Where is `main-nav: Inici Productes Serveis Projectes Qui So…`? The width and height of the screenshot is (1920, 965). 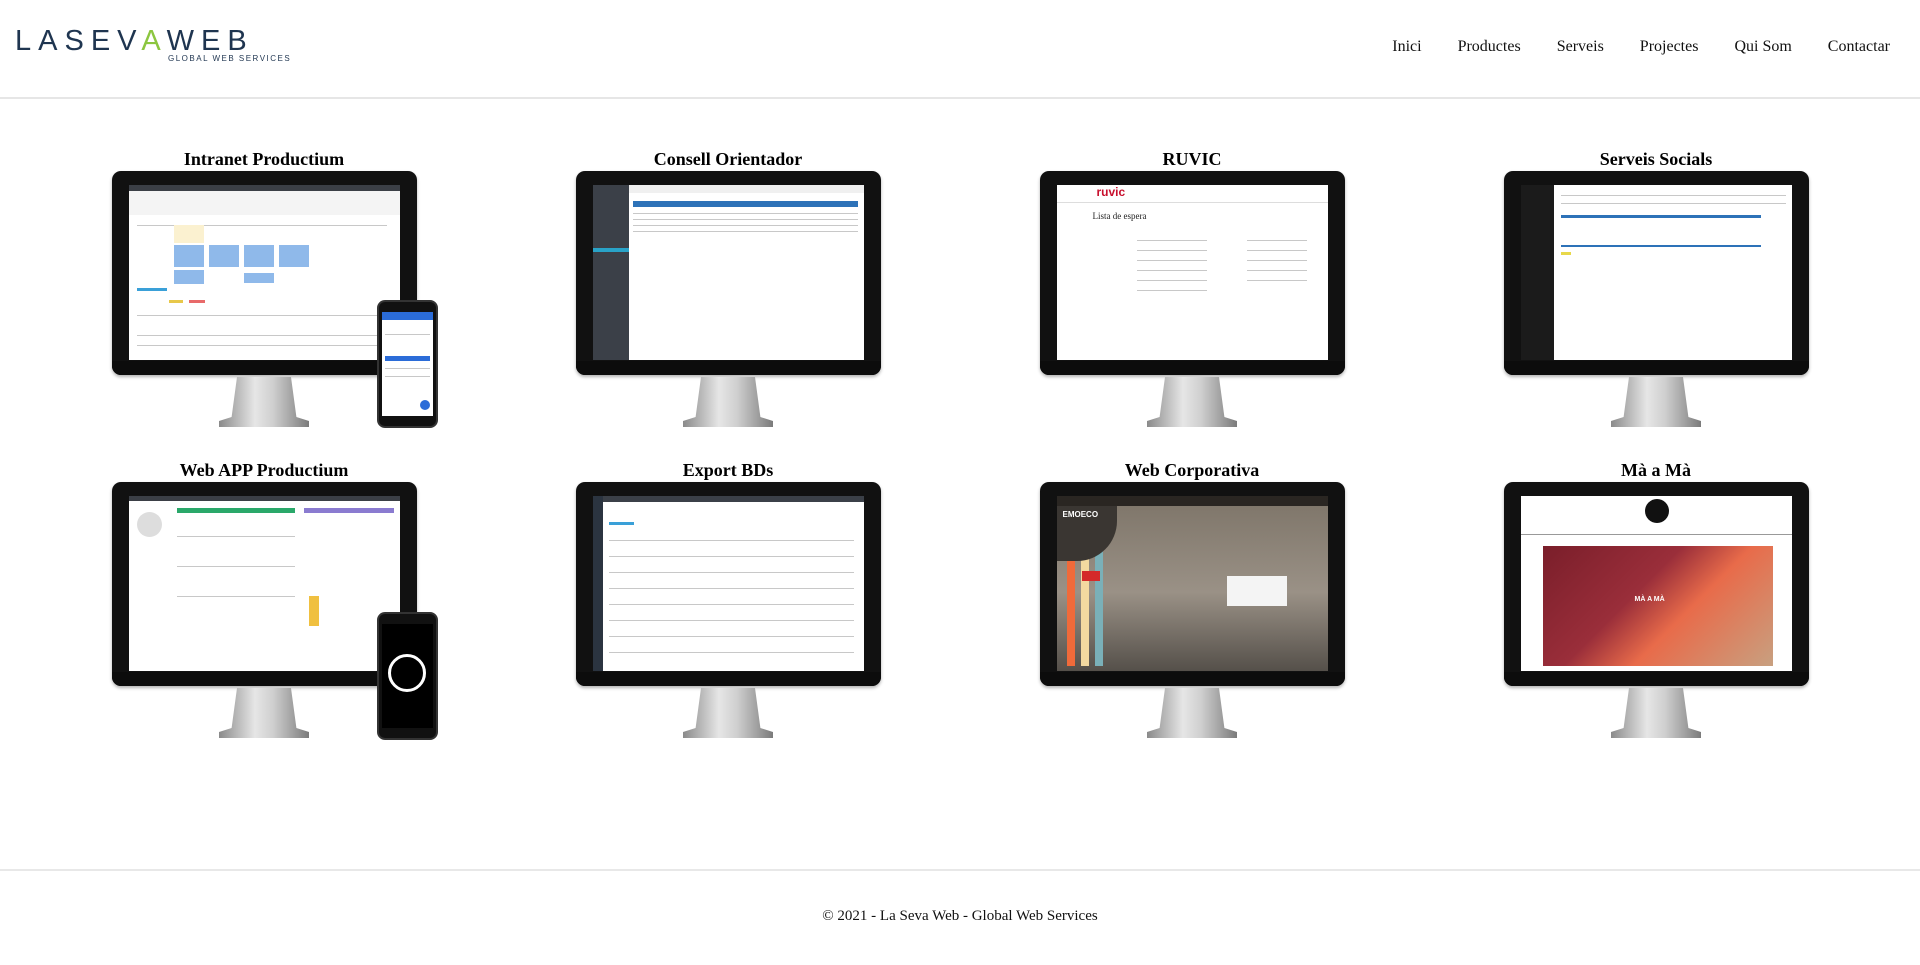
main-nav: Inici Productes Serveis Projectes Qui So… is located at coordinates (1623, 47).